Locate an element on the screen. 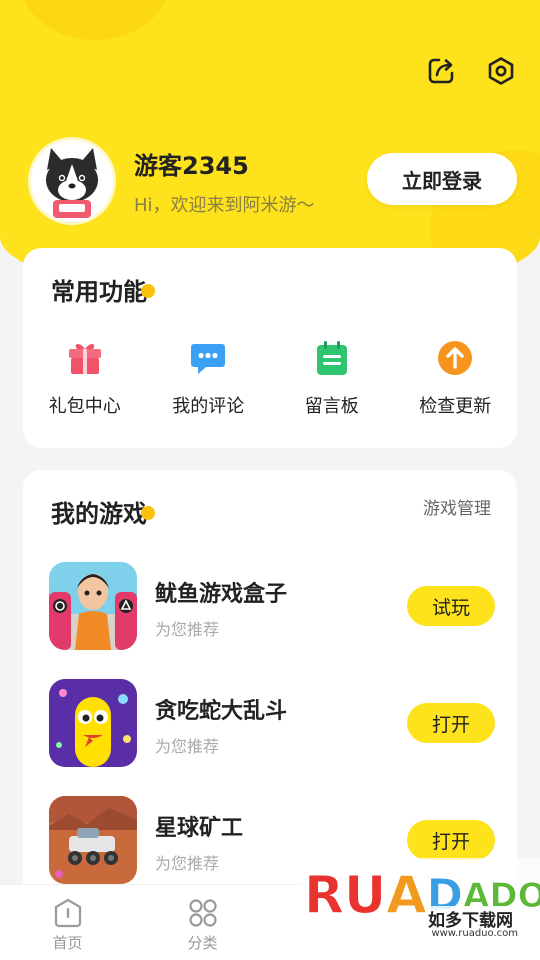  section-title: 我的游戏 is located at coordinates (103, 511).